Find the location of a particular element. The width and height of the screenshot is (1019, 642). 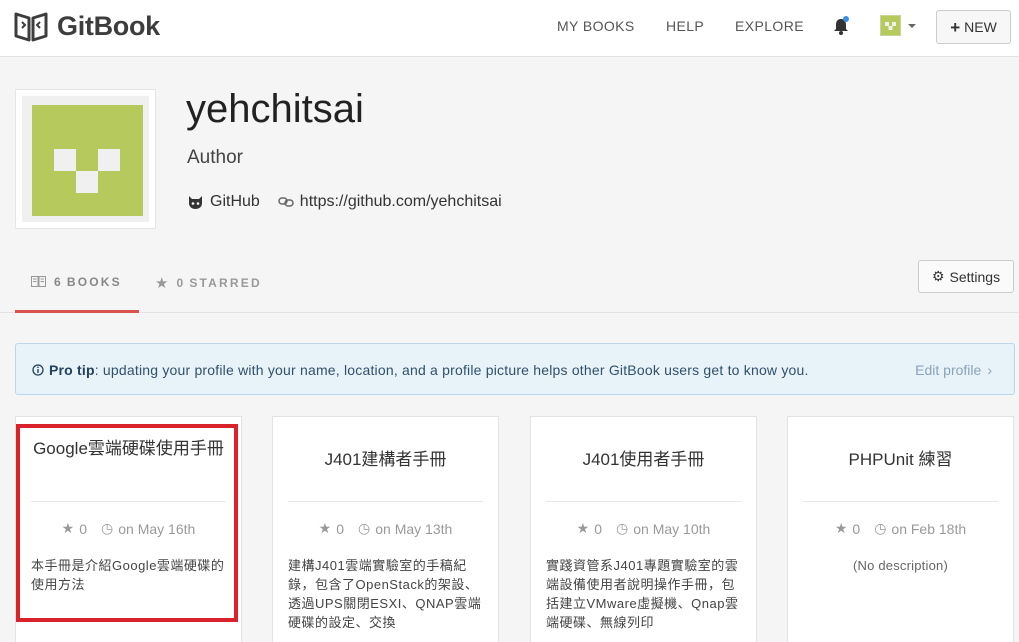

pro-tip-label: Pro tip is located at coordinates (72, 370).